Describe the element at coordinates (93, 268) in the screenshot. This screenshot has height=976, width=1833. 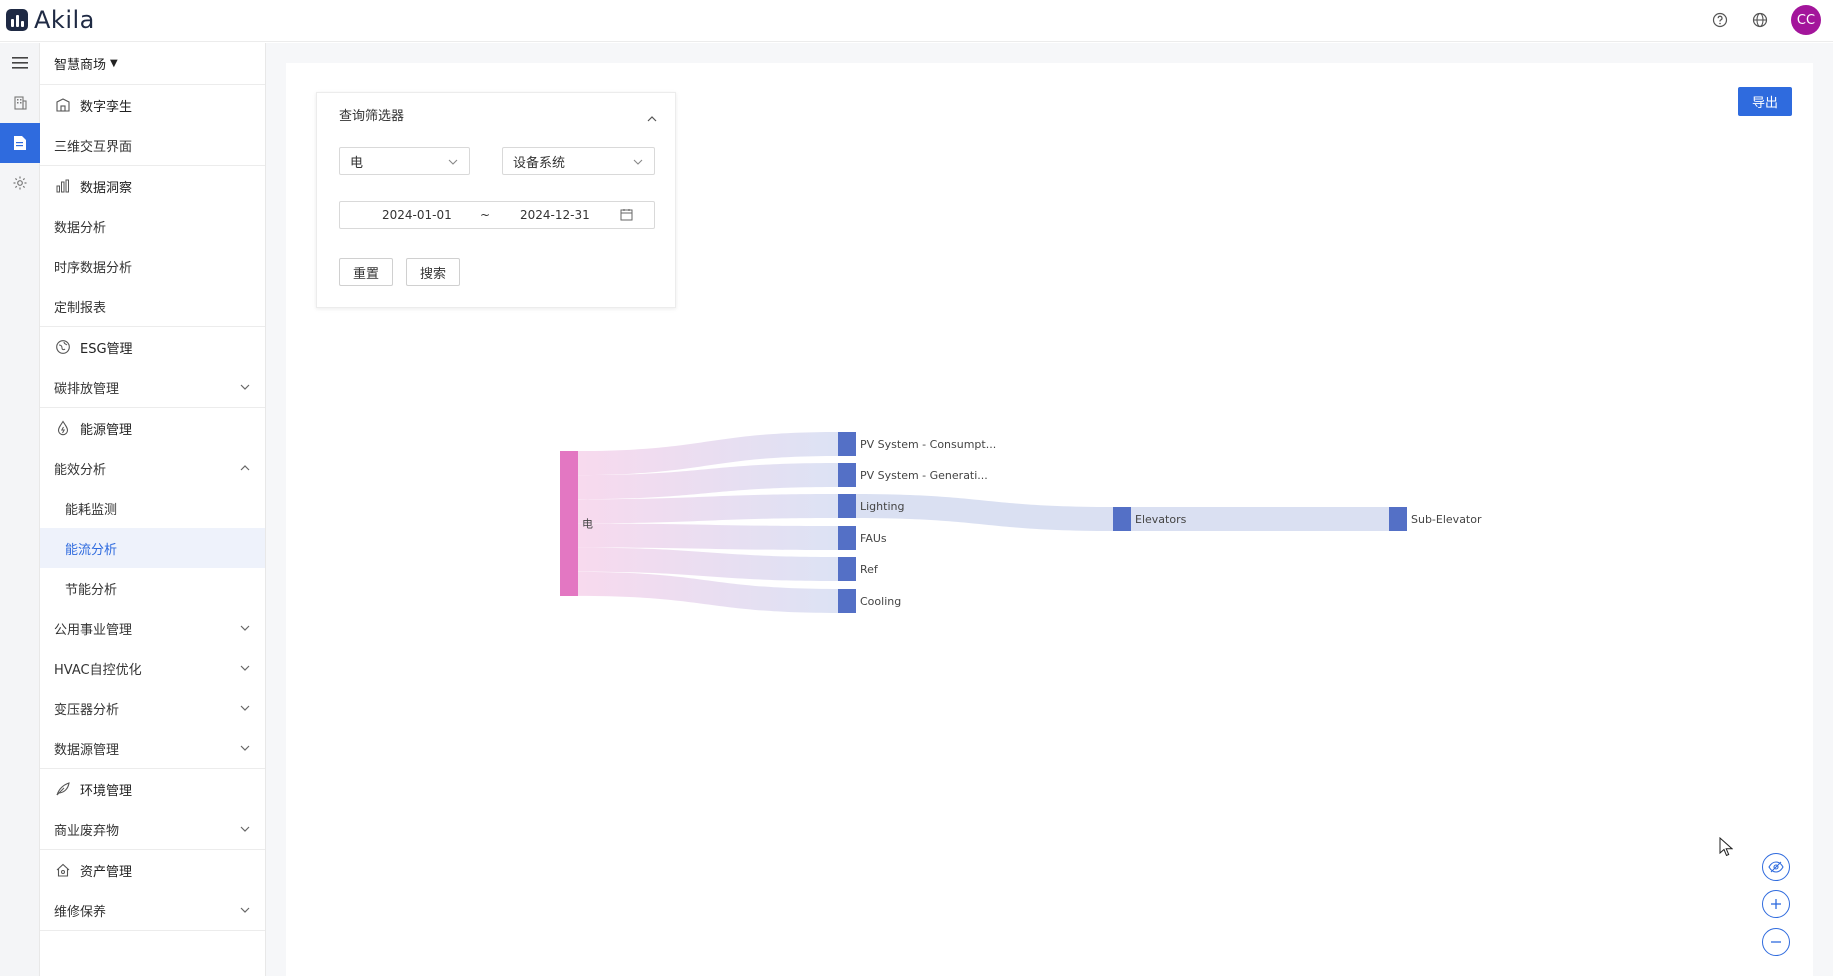
I see `sidebar-item-label: 时序数据分析` at that location.